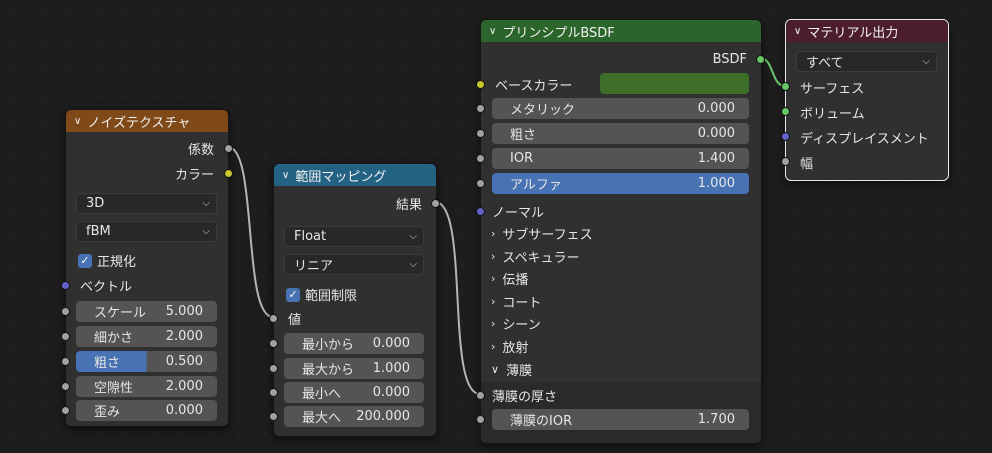  I want to click on panel-emission: › 放射, so click(509, 346).